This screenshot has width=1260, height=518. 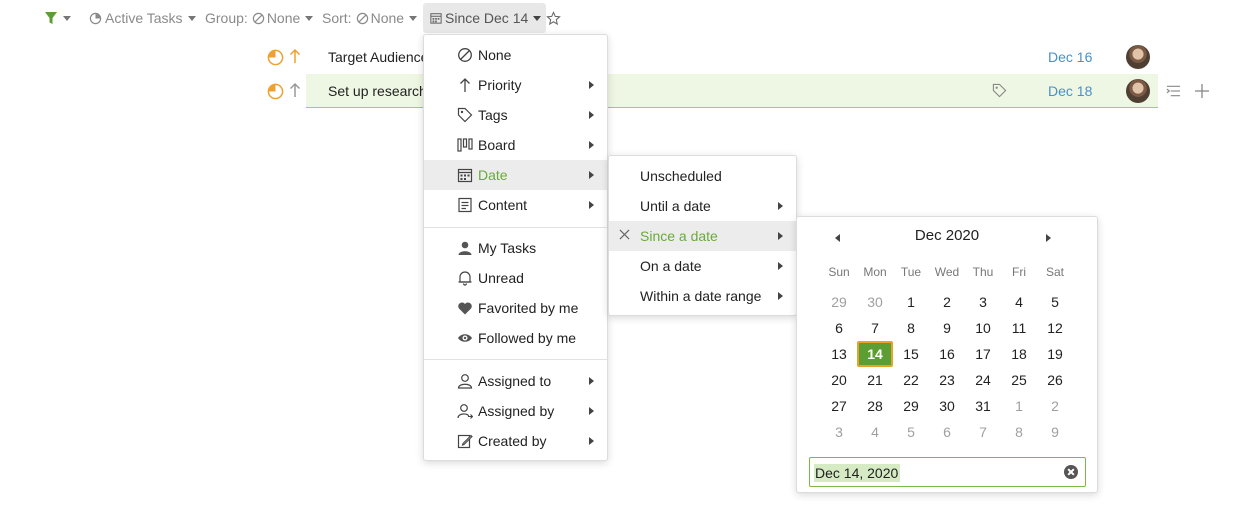 What do you see at coordinates (983, 328) in the screenshot?
I see `calendar-day: 10` at bounding box center [983, 328].